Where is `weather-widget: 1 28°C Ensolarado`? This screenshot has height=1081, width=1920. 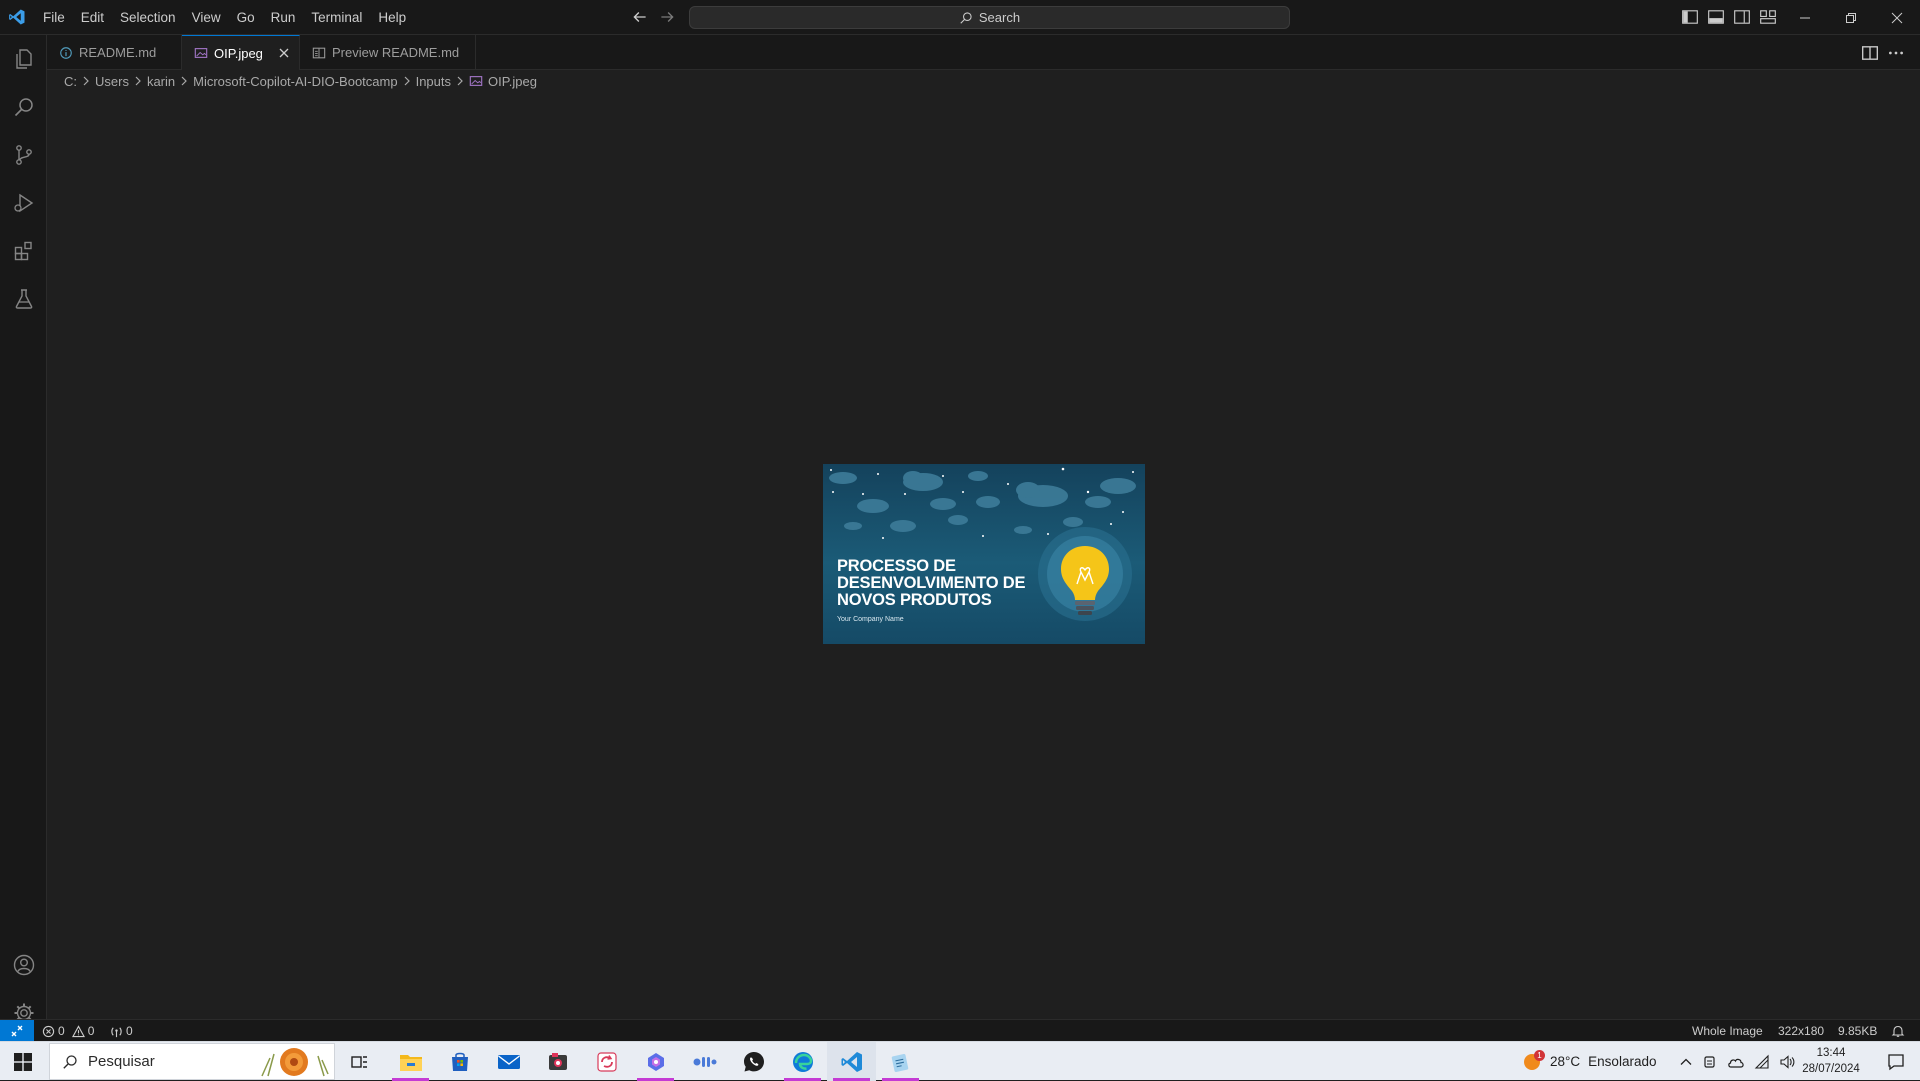
weather-widget: 1 28°C Ensolarado is located at coordinates (1589, 1061).